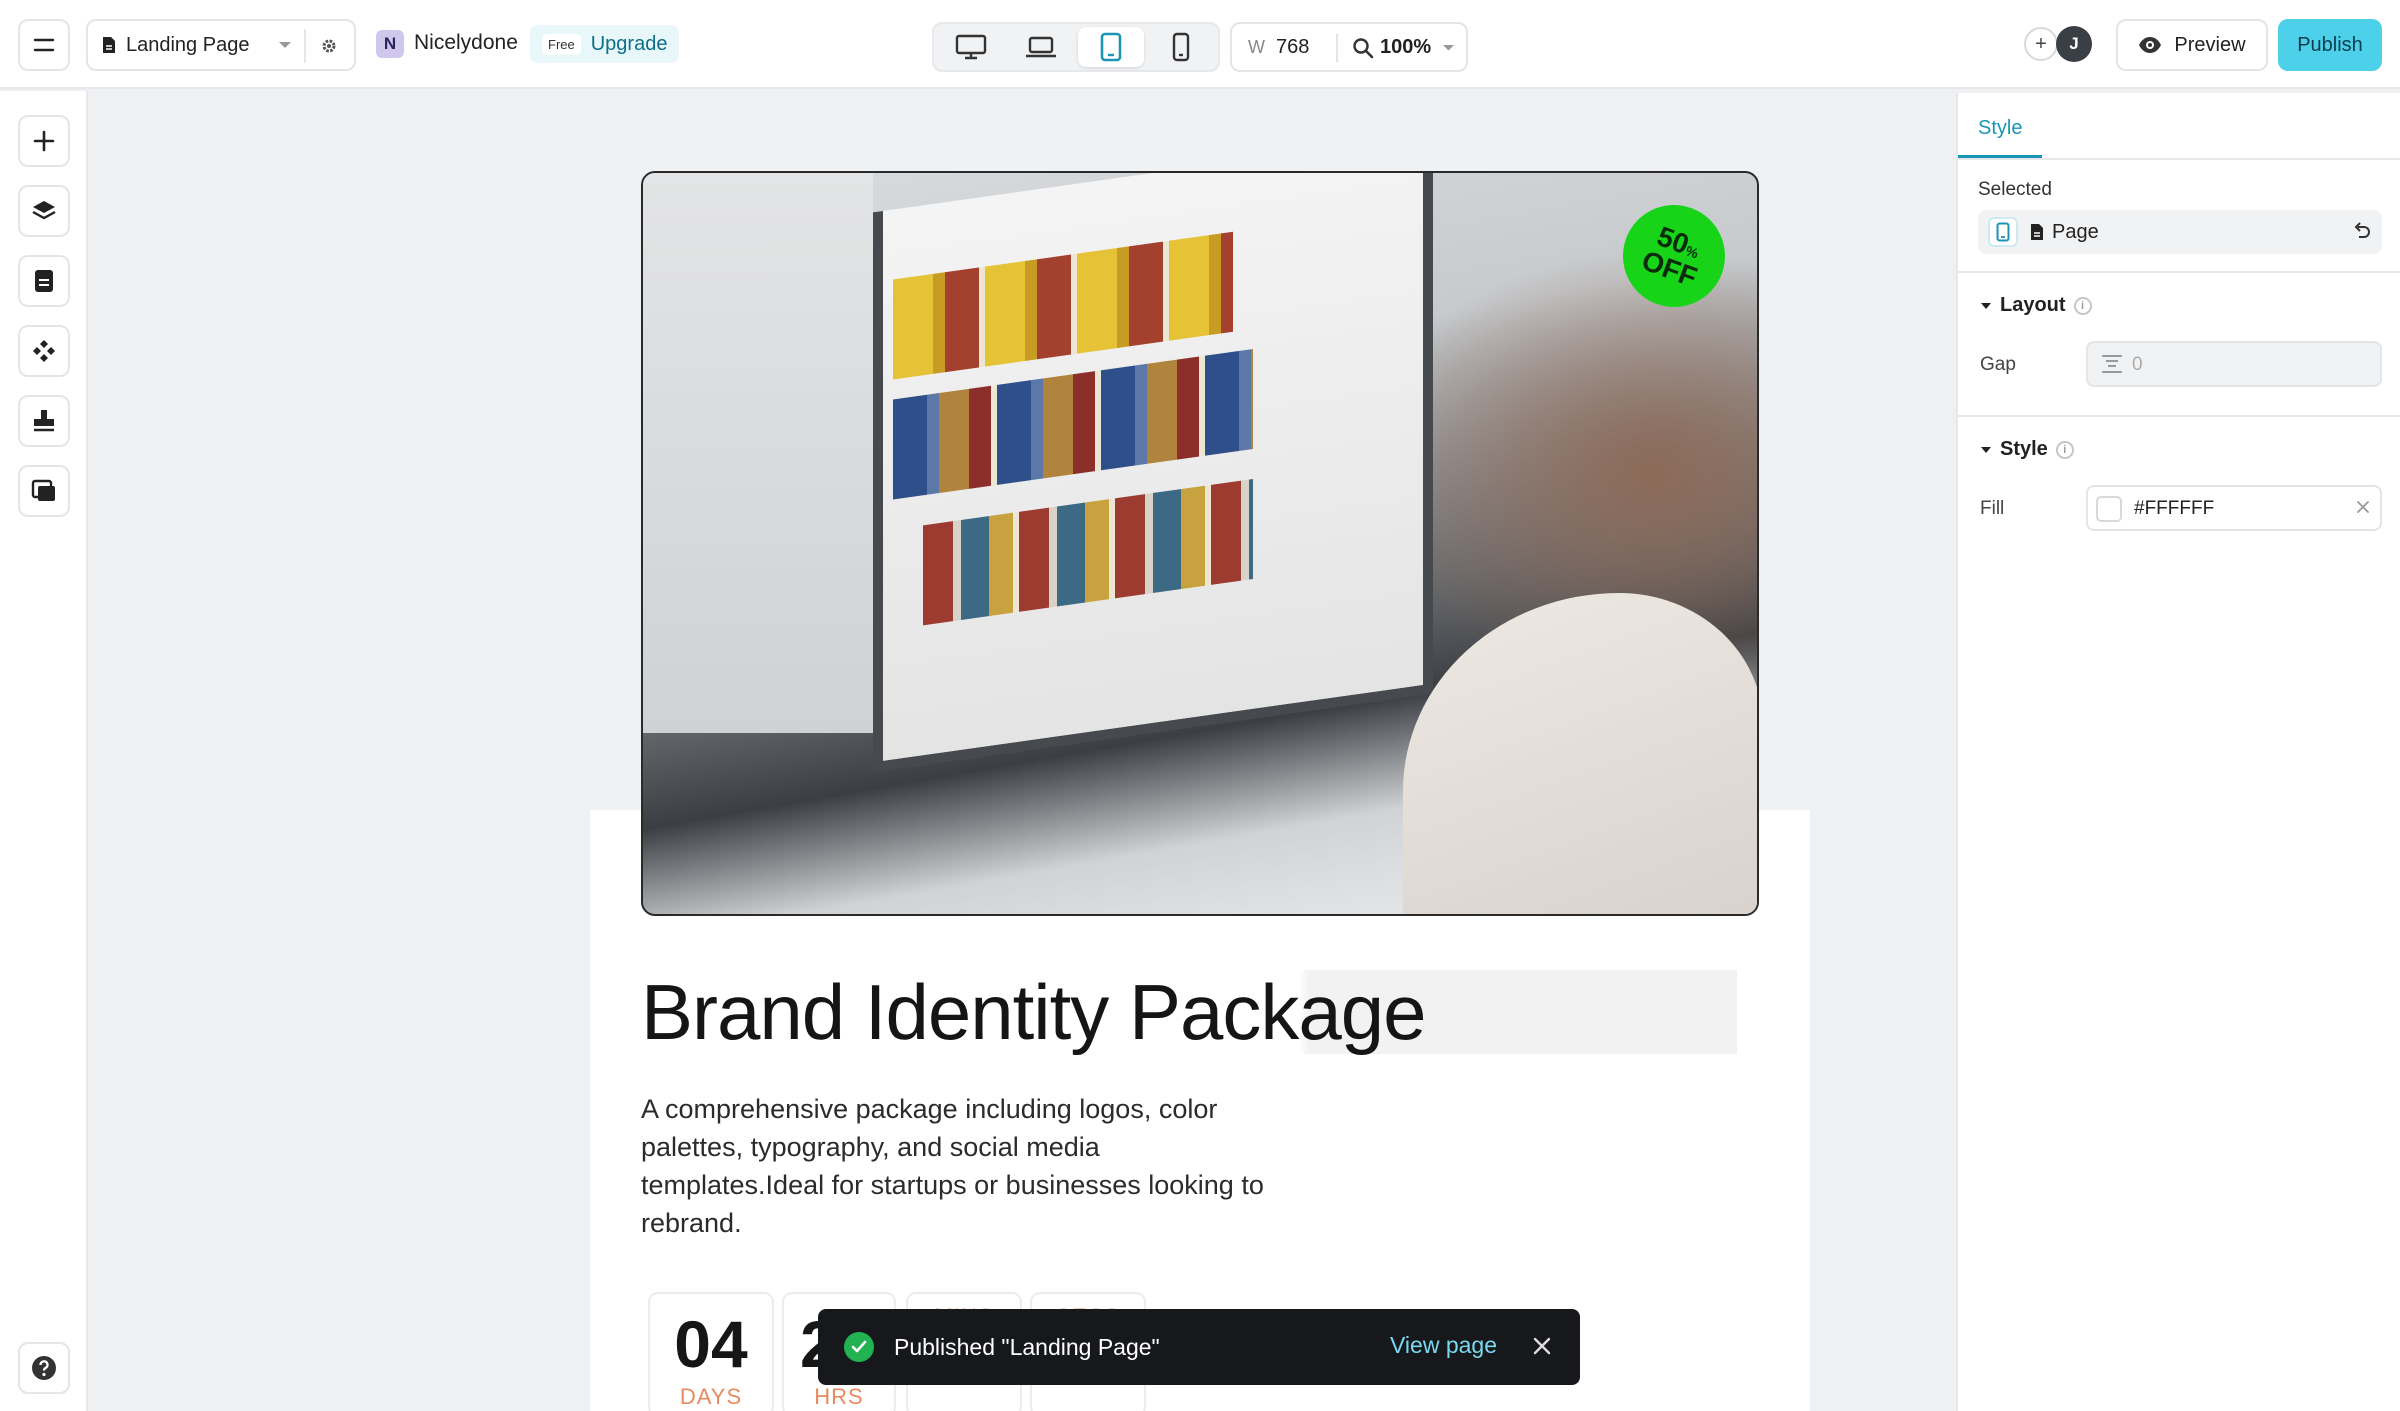  I want to click on components-button, so click(44, 351).